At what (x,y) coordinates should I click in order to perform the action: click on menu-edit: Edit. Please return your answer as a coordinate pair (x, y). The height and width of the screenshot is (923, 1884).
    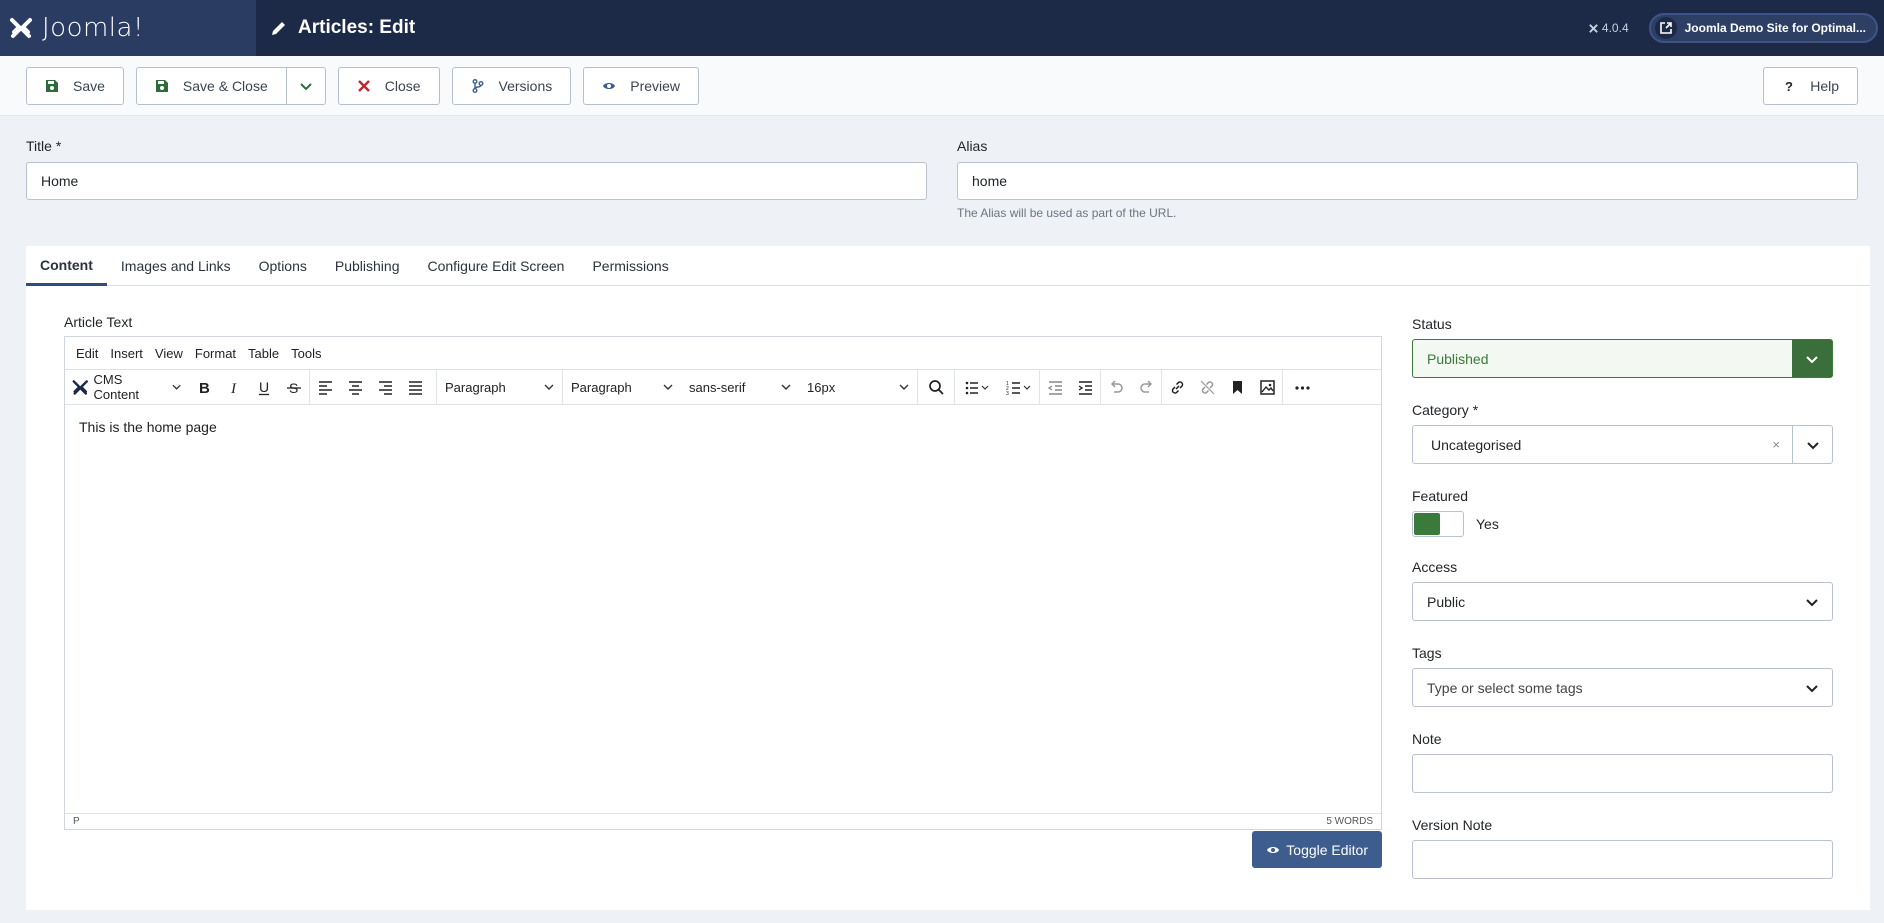
    Looking at the image, I should click on (87, 353).